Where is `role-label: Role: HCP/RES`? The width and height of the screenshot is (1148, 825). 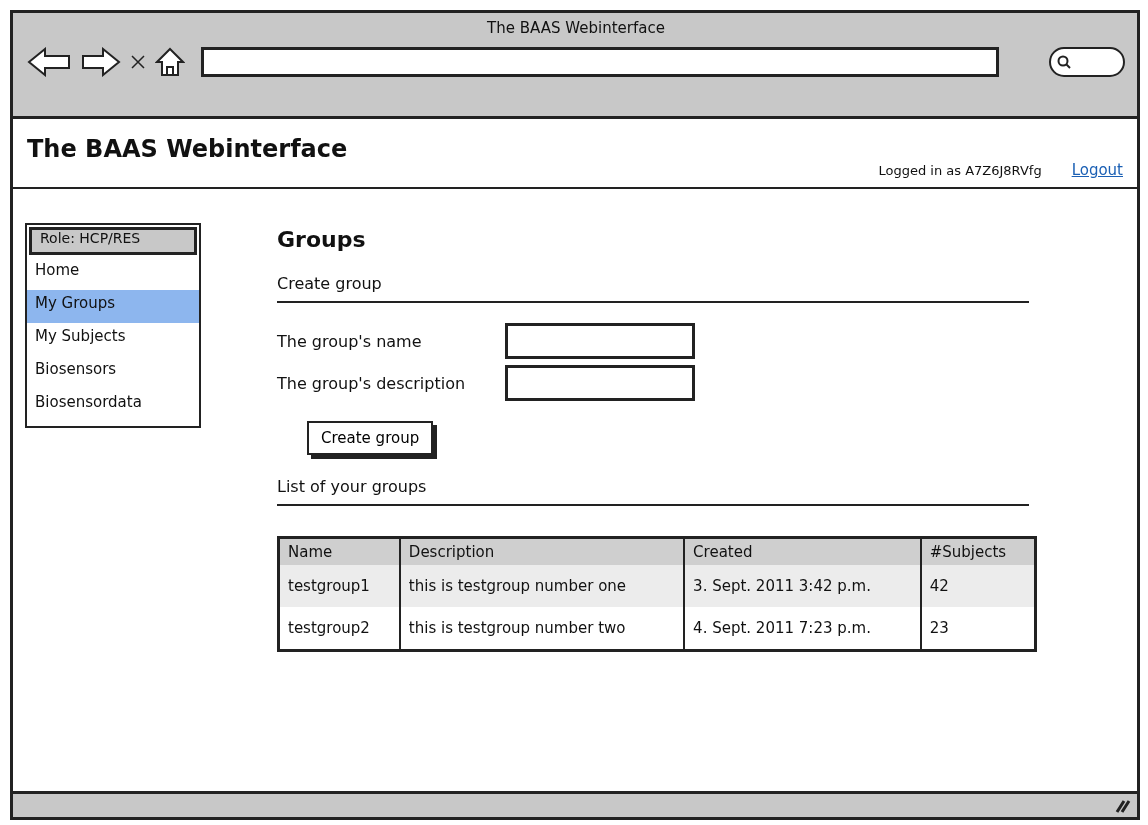
role-label: Role: HCP/RES is located at coordinates (113, 241).